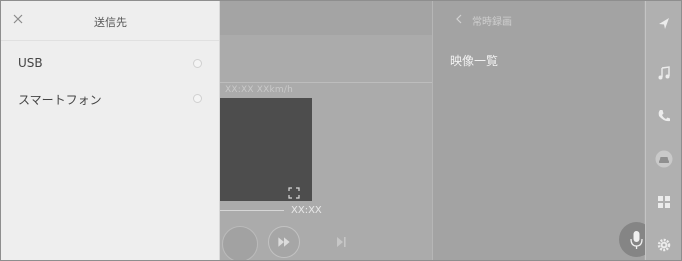  Describe the element at coordinates (324, 82) in the screenshot. I see `info-divider` at that location.